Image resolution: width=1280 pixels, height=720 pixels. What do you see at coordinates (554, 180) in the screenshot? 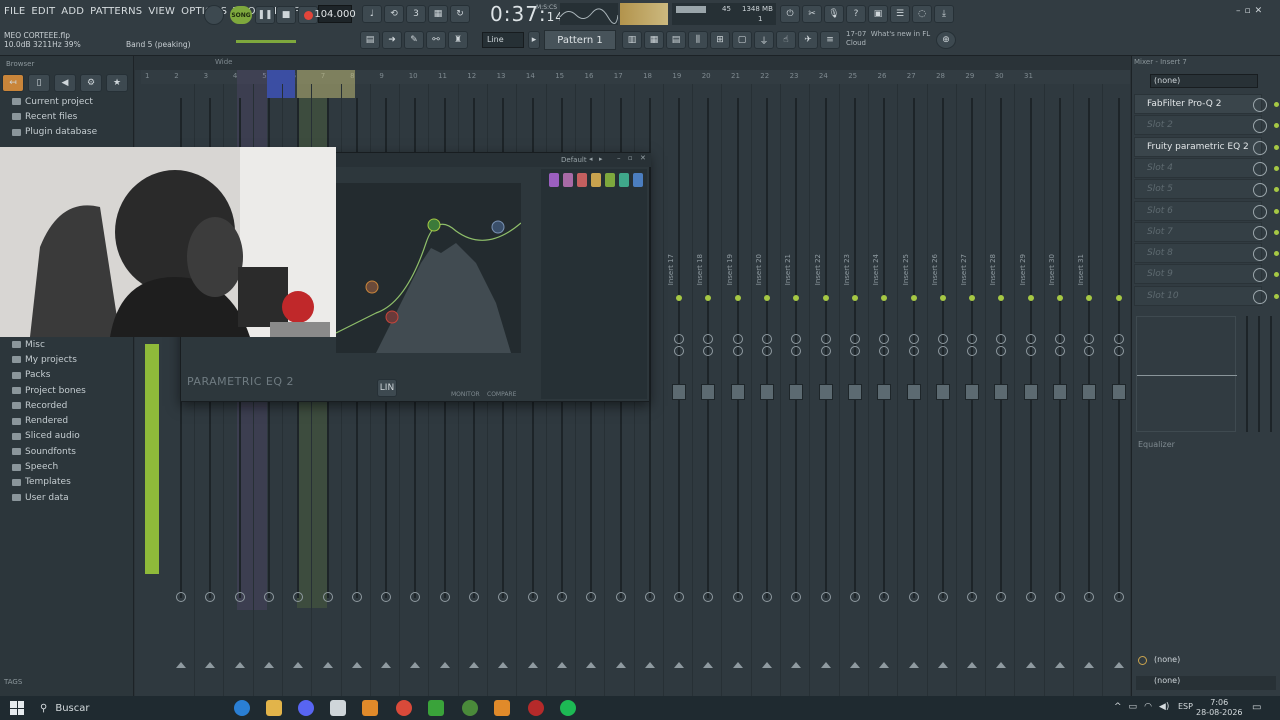
I see `band-1-color` at bounding box center [554, 180].